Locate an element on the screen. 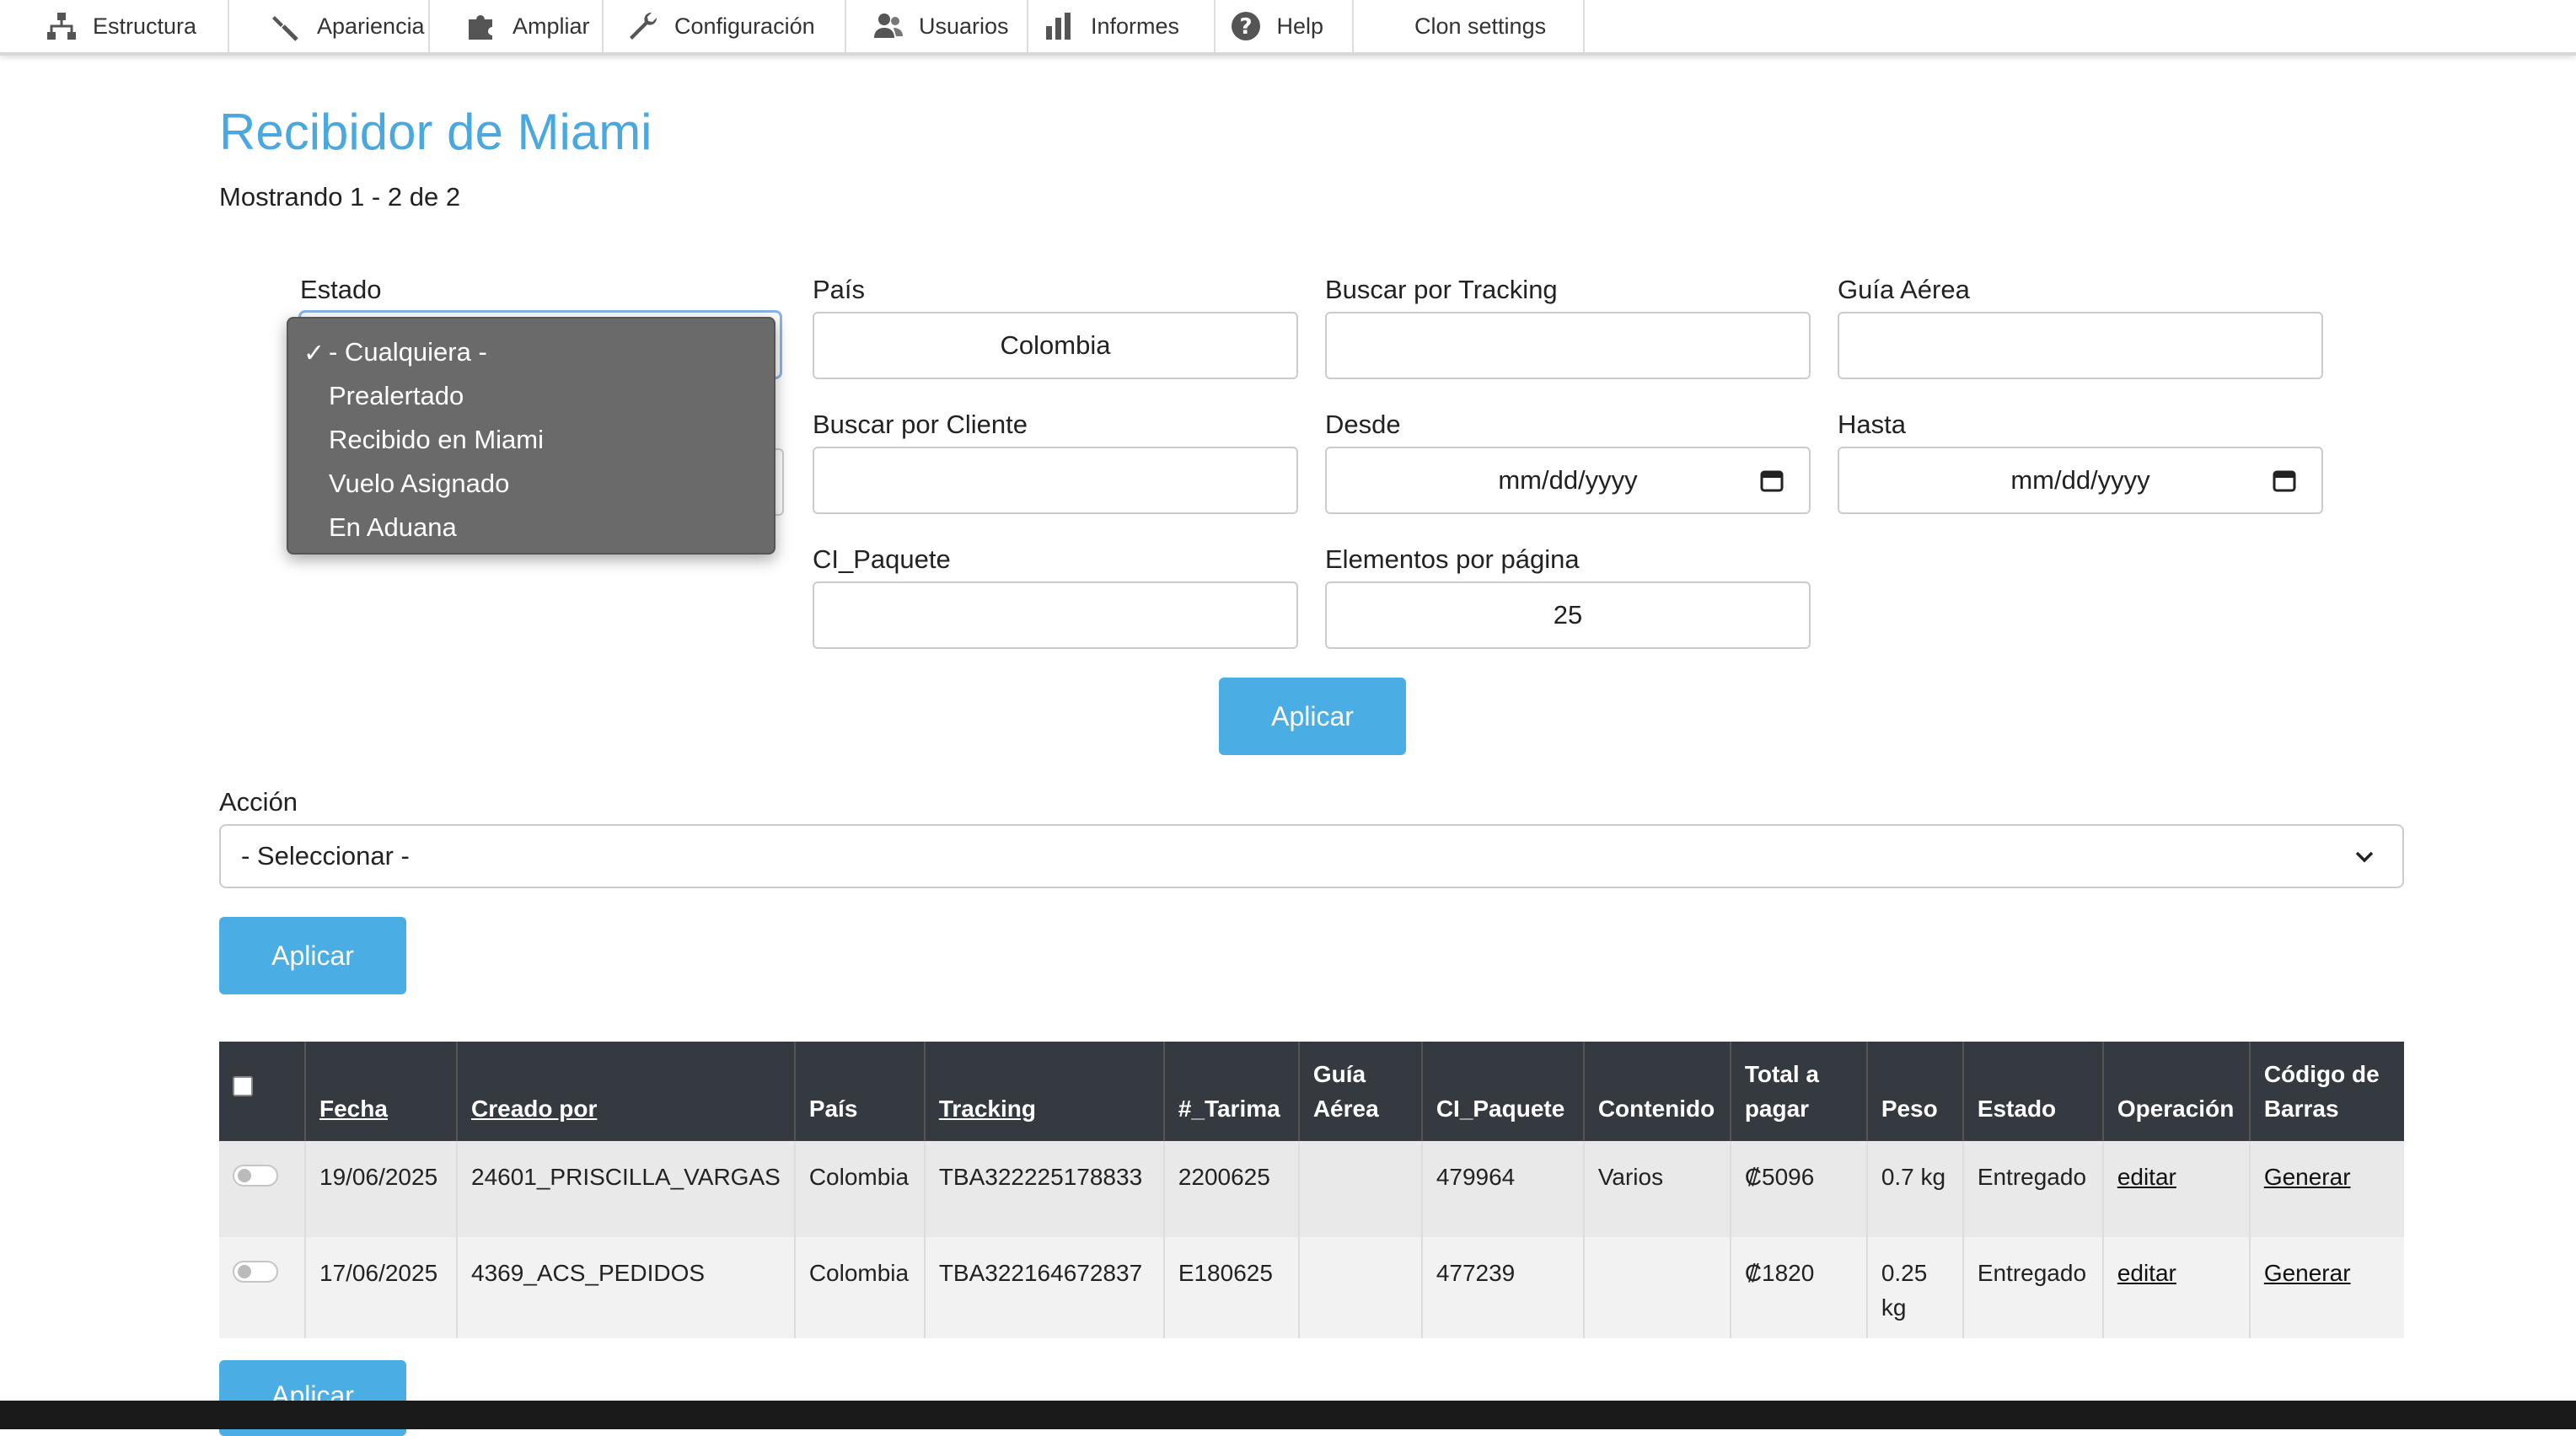 Image resolution: width=2576 pixels, height=1436 pixels. toolbar-label: Clon settings is located at coordinates (1480, 26).